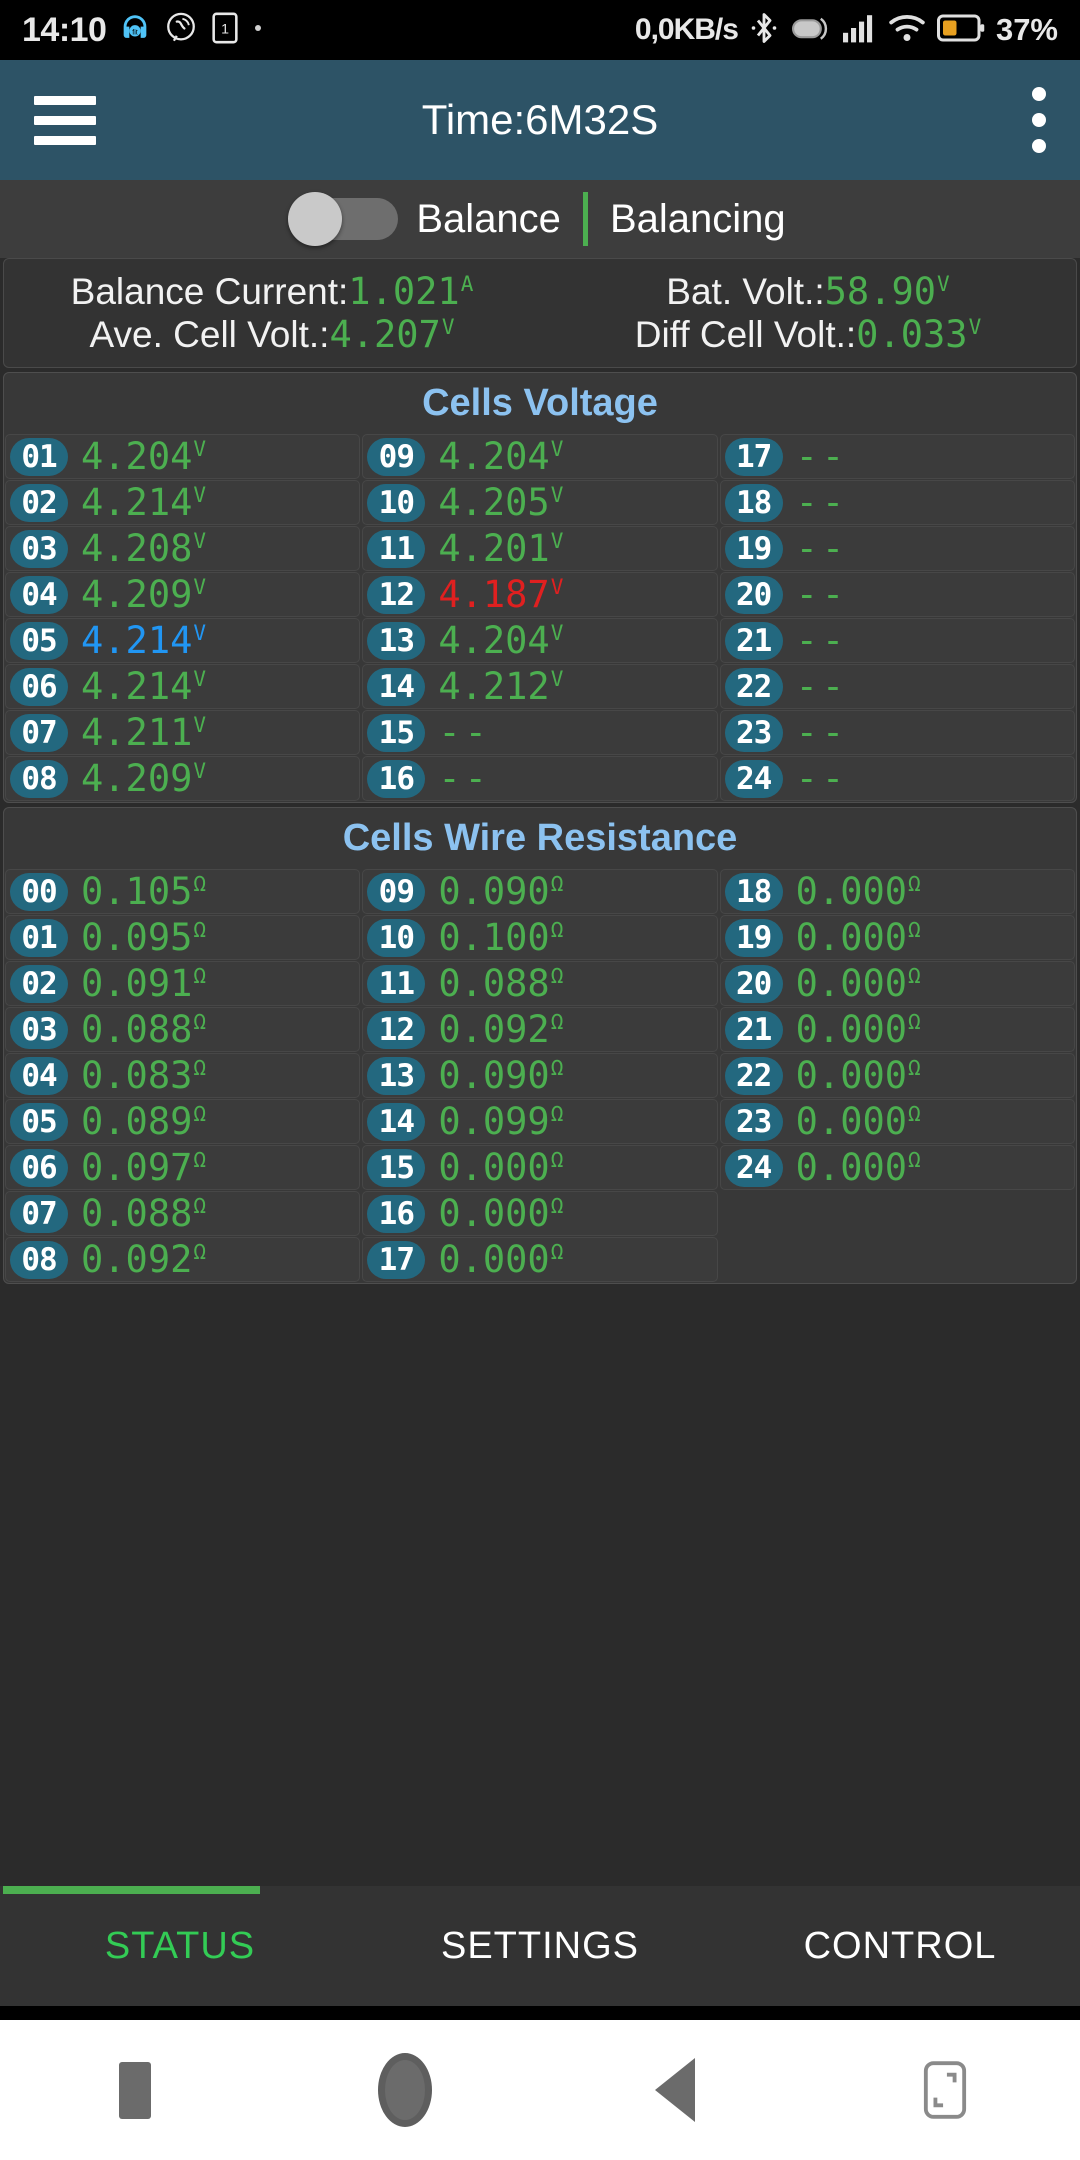 The image size is (1080, 2160). I want to click on cell-row: 04 0.083 Ω, so click(183, 1075).